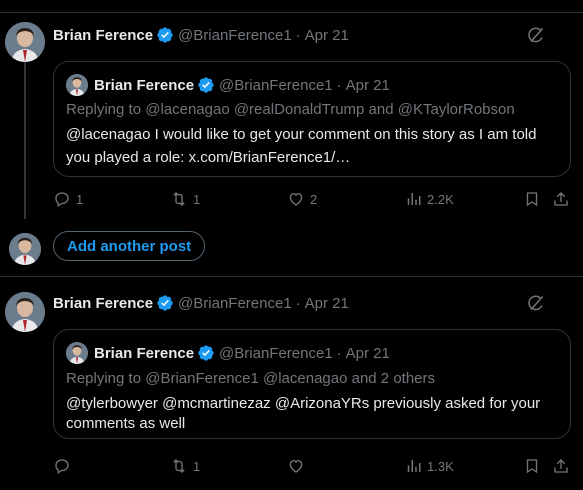  What do you see at coordinates (25, 140) in the screenshot?
I see `thread-connector-line` at bounding box center [25, 140].